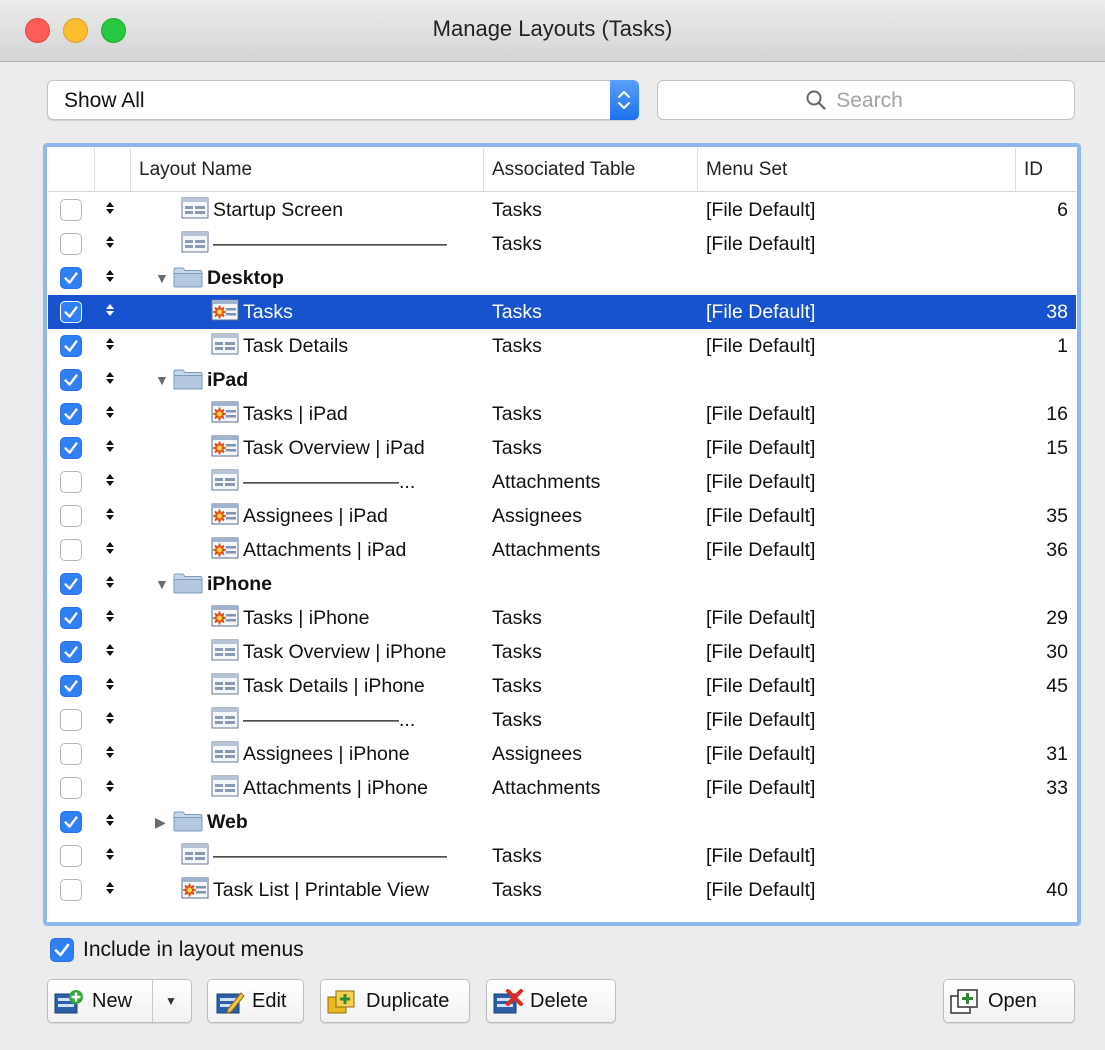 Image resolution: width=1105 pixels, height=1050 pixels. What do you see at coordinates (269, 1001) in the screenshot?
I see `edit-layout-label: Edit` at bounding box center [269, 1001].